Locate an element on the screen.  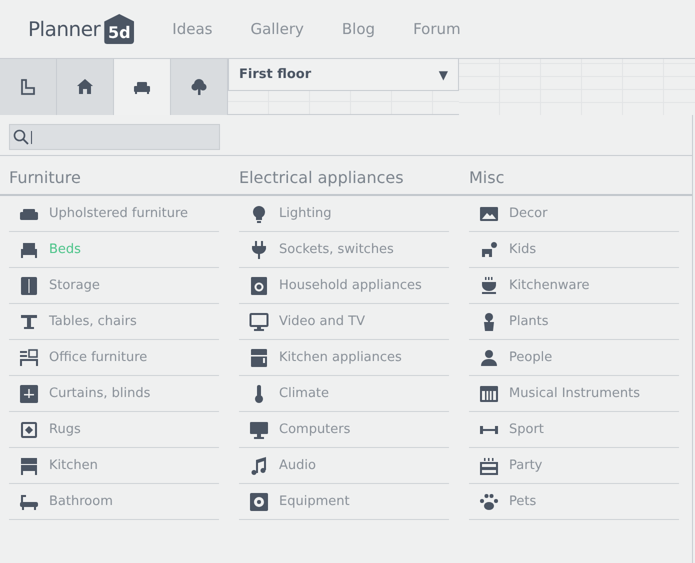
nav-link: Ideas is located at coordinates (192, 29).